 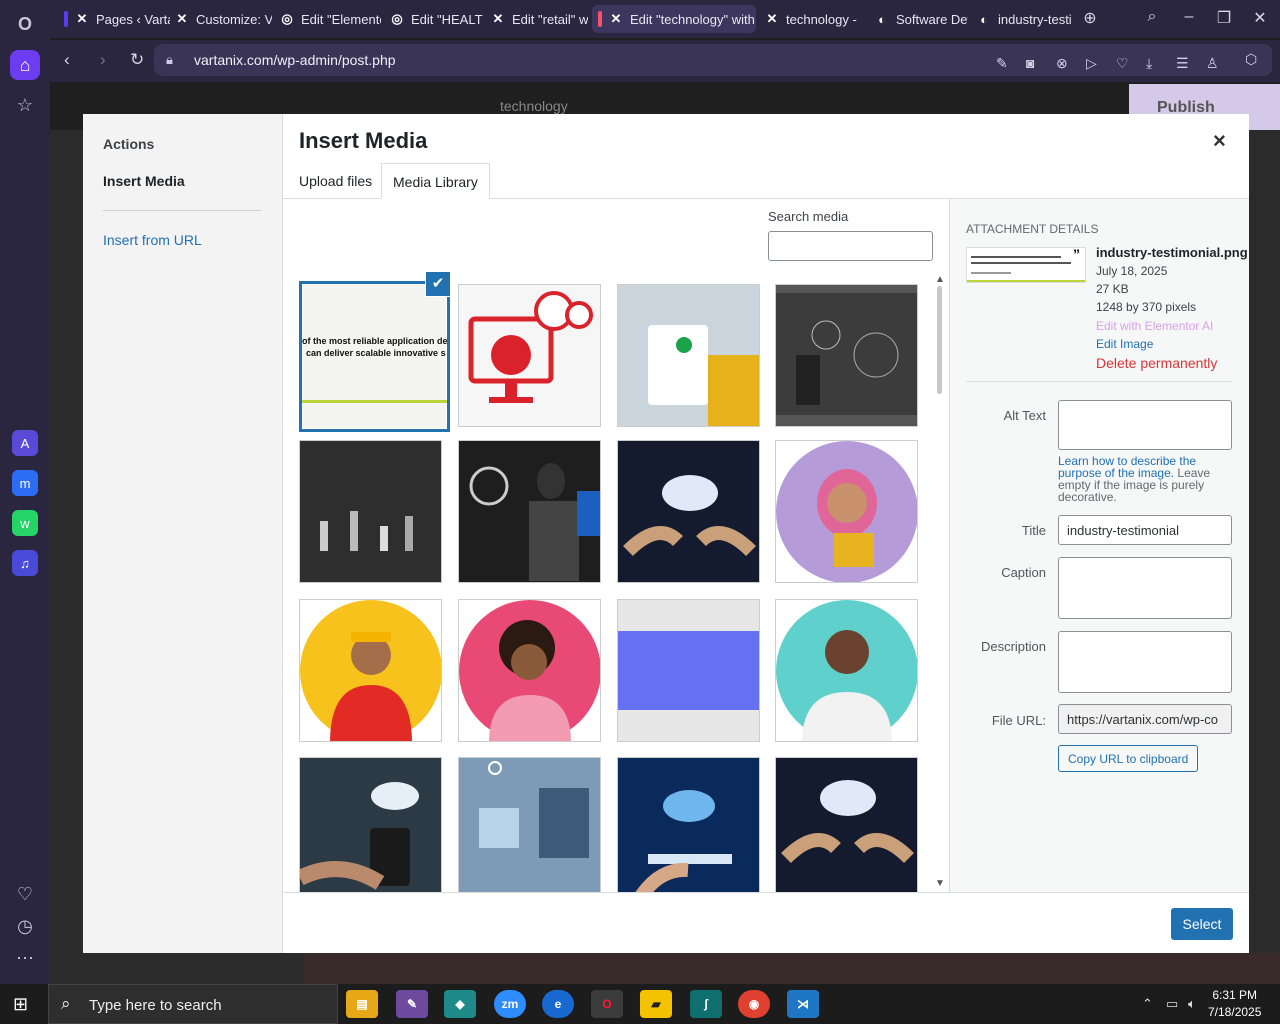 I want to click on new-tab-icon: ⊕, so click(x=1090, y=18).